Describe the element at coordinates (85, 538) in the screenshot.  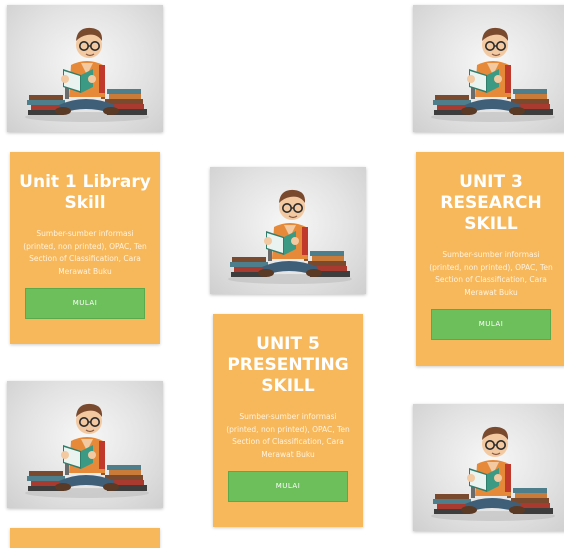
I see `course-card-partial` at that location.